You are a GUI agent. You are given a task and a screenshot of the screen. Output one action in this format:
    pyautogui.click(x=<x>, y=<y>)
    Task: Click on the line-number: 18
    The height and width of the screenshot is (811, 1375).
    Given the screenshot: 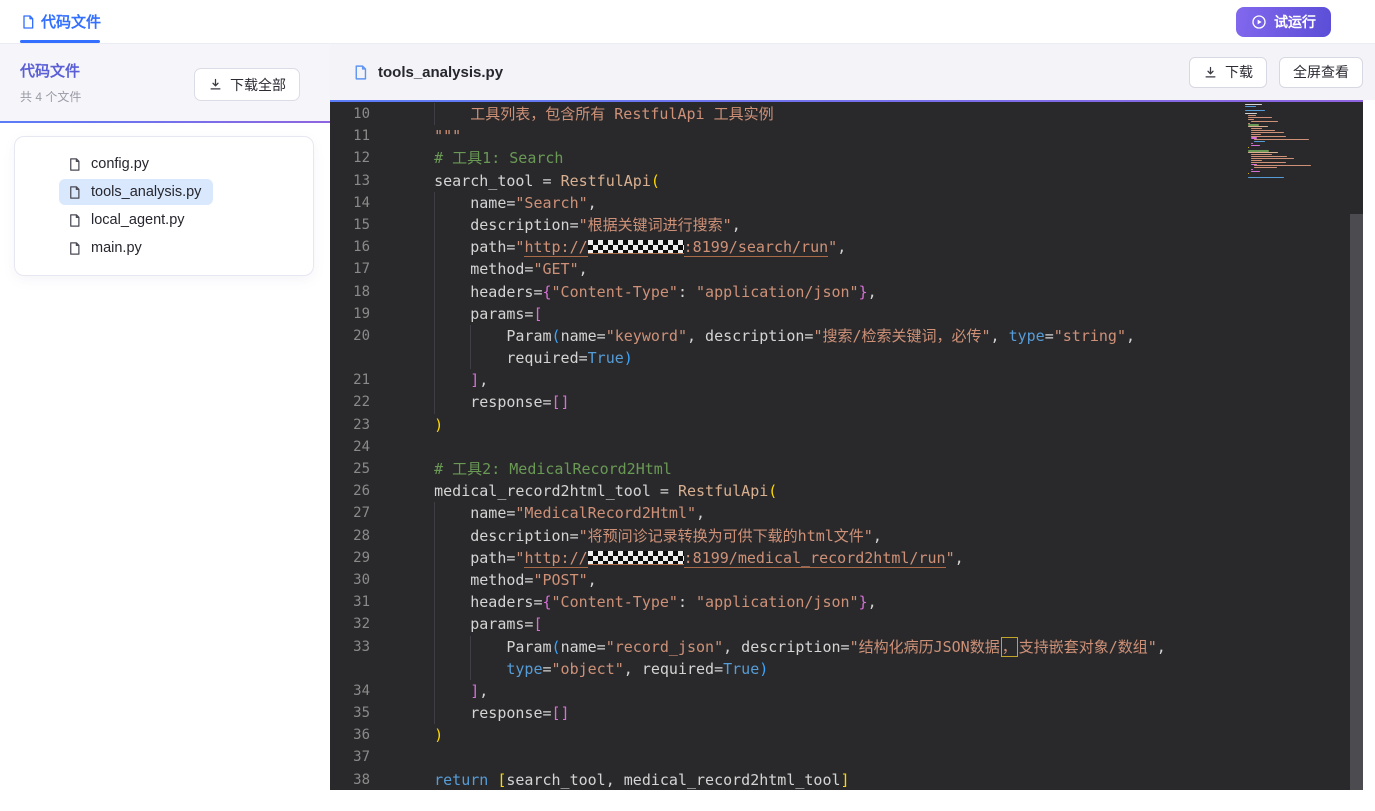 What is the action you would take?
    pyautogui.click(x=361, y=291)
    